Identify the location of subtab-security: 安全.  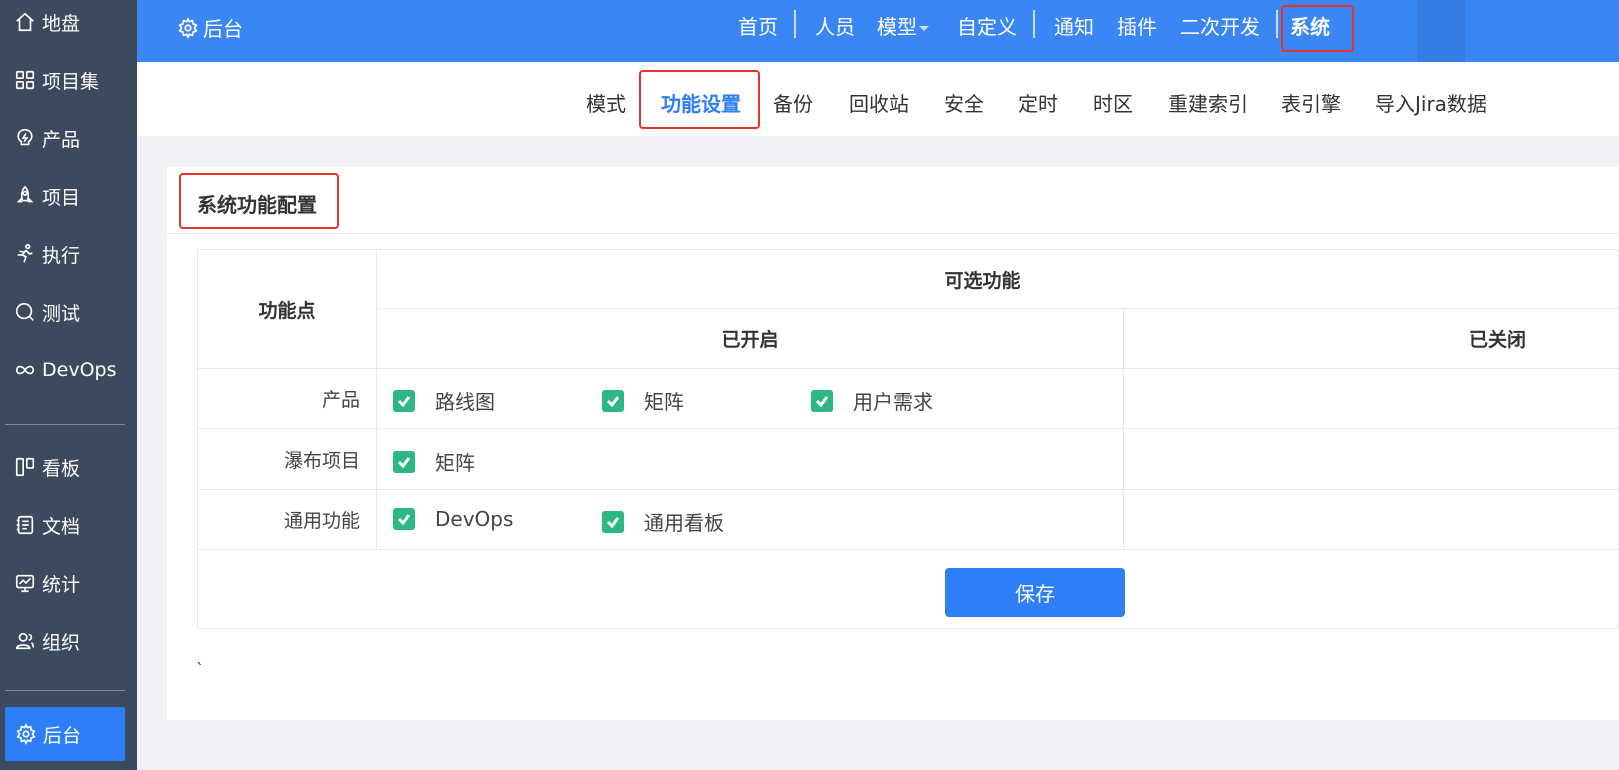
(964, 102).